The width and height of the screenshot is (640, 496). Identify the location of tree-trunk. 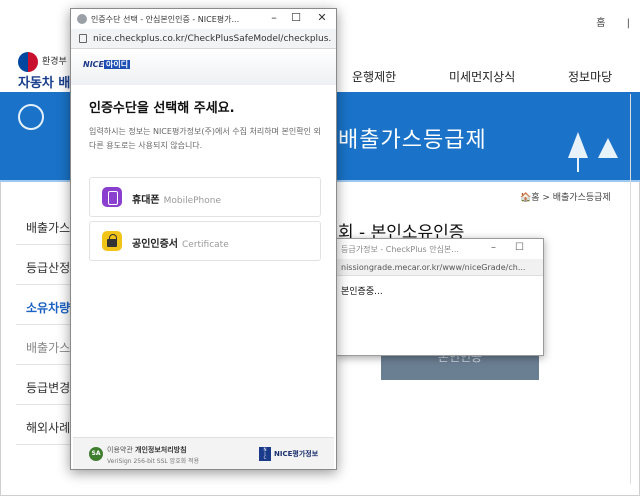
(578, 165).